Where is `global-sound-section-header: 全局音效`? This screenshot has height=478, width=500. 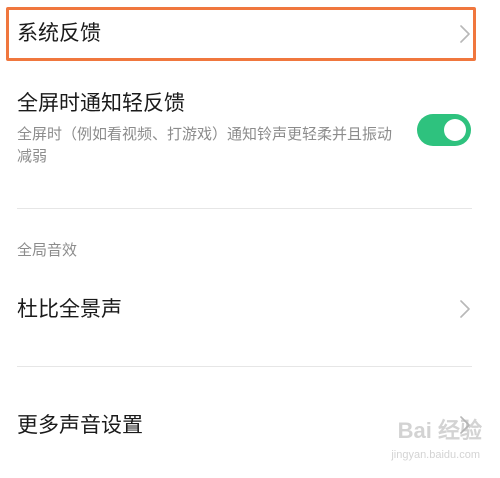
global-sound-section-header: 全局音效 is located at coordinates (47, 250).